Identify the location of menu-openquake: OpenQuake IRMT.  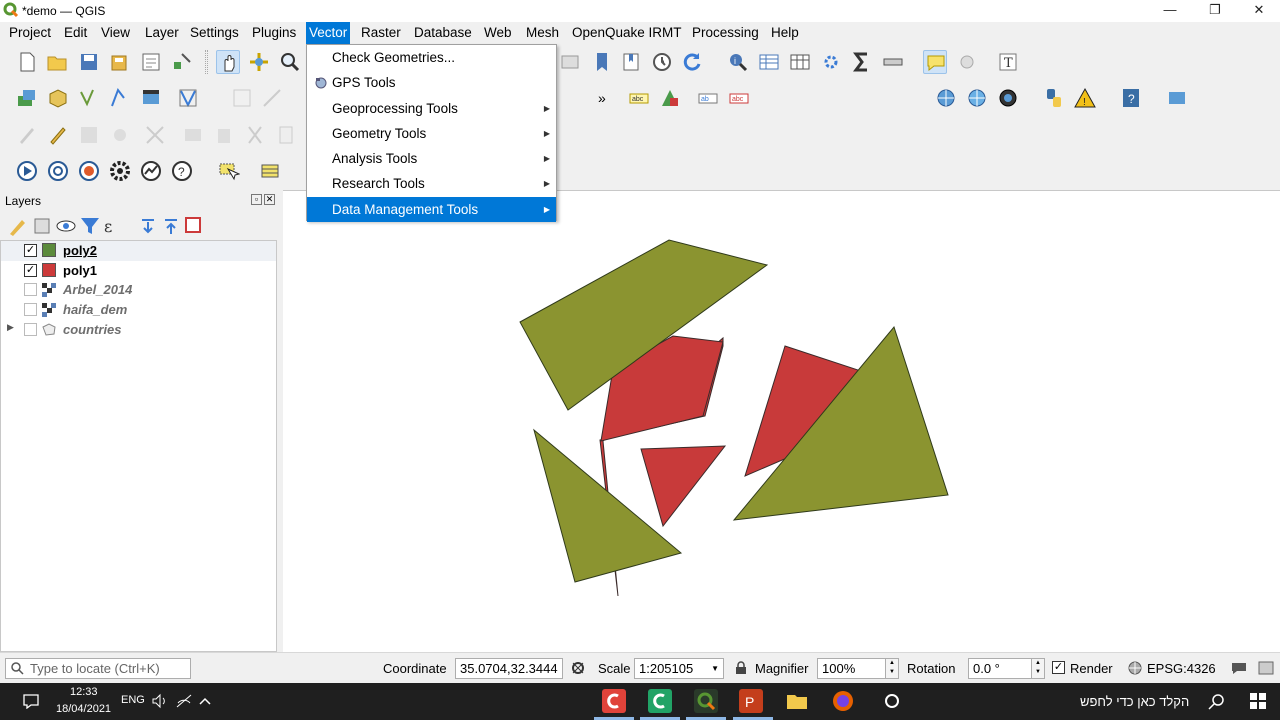
(627, 33).